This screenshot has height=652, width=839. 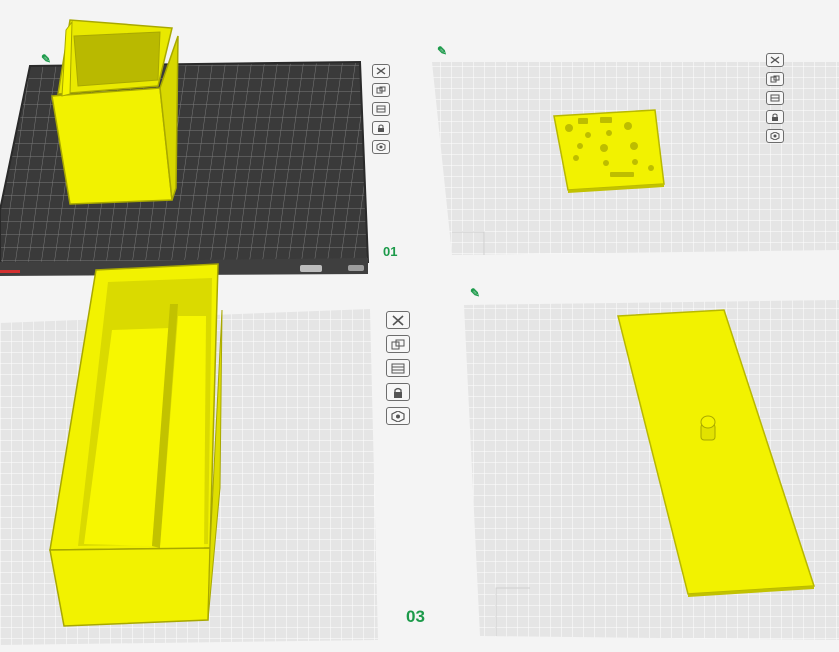 What do you see at coordinates (115, 112) in the screenshot?
I see `box-shell-model` at bounding box center [115, 112].